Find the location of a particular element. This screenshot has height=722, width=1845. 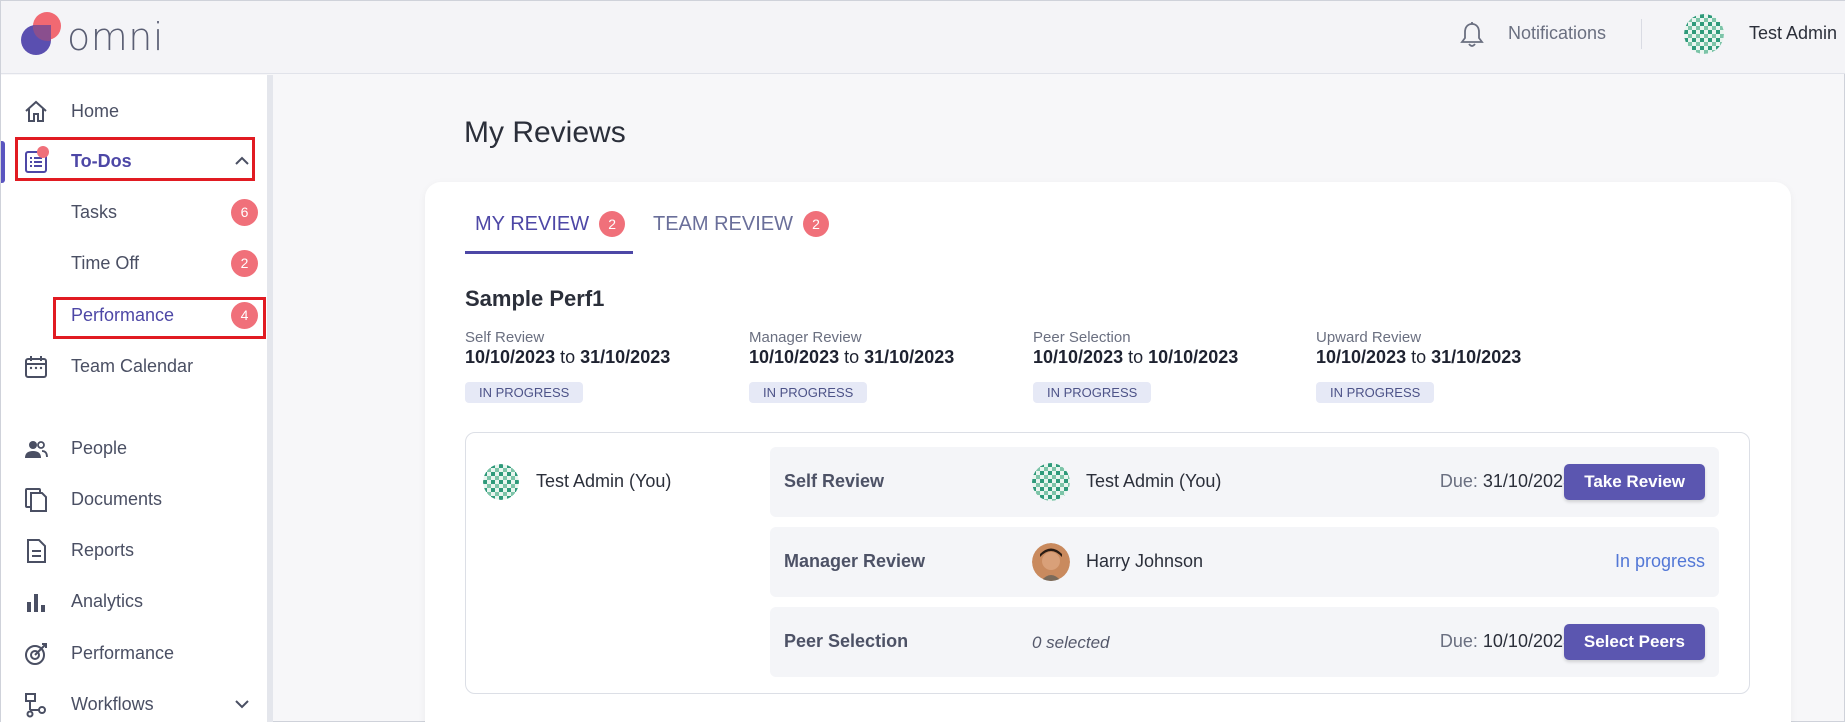

calendar-icon is located at coordinates (36, 367).